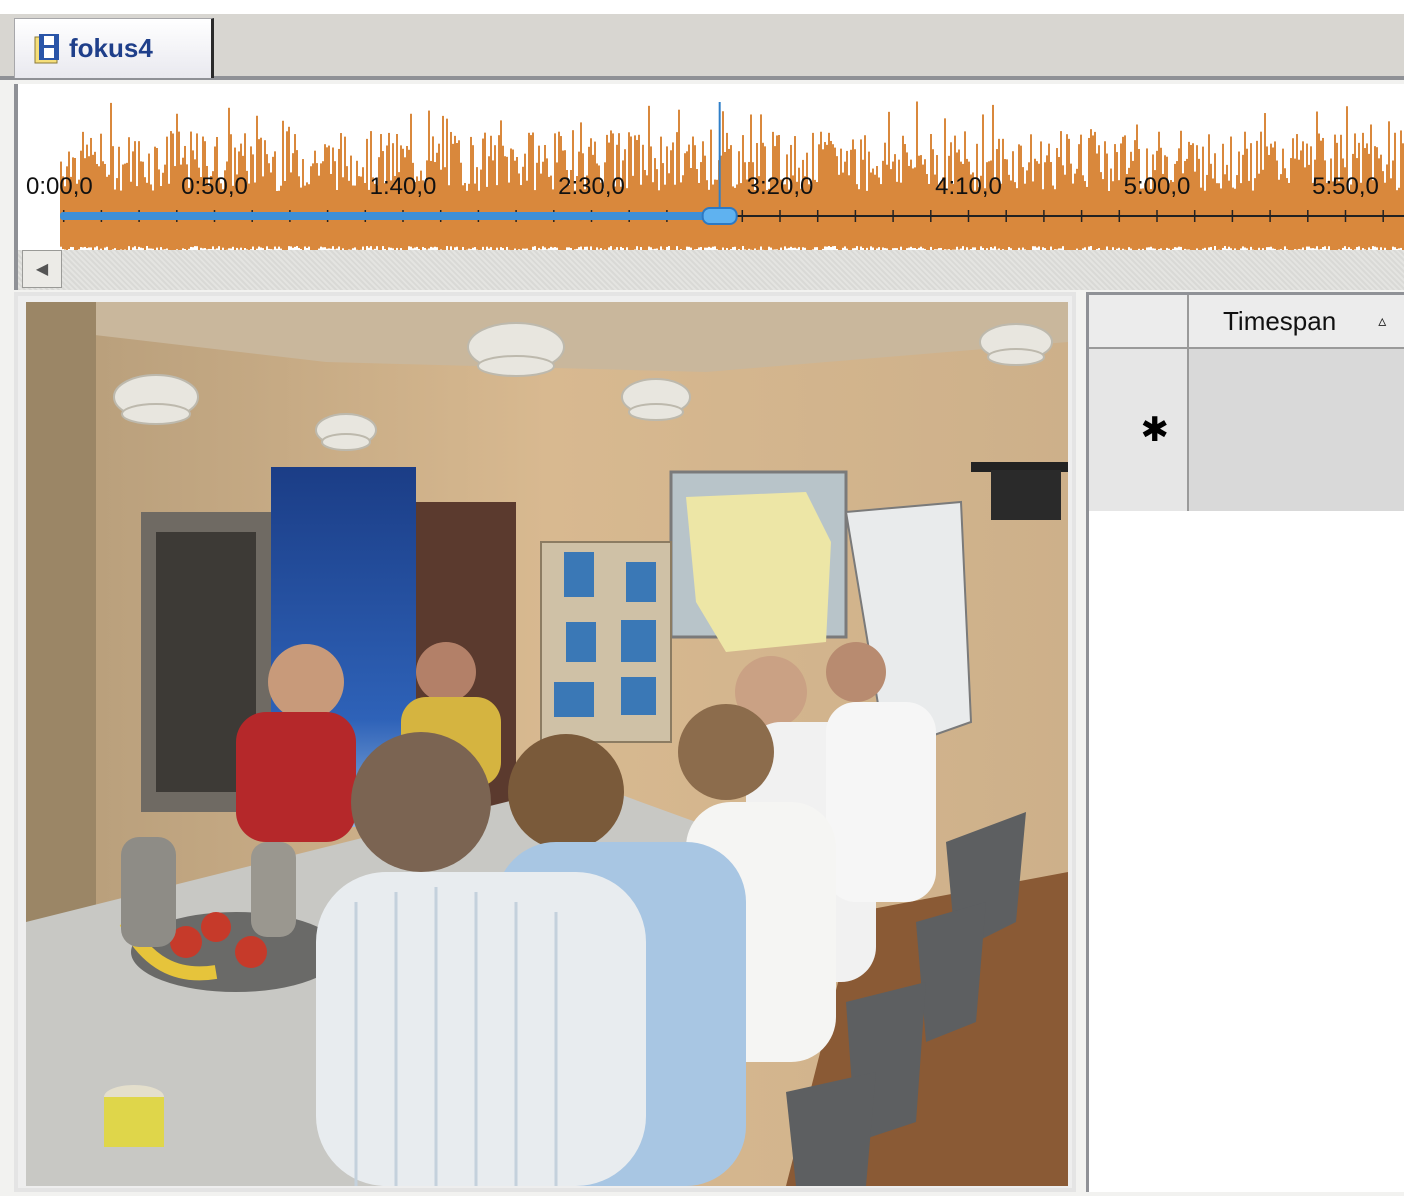 Image resolution: width=1404 pixels, height=1196 pixels. I want to click on tab-fokus4: fokus4, so click(114, 48).